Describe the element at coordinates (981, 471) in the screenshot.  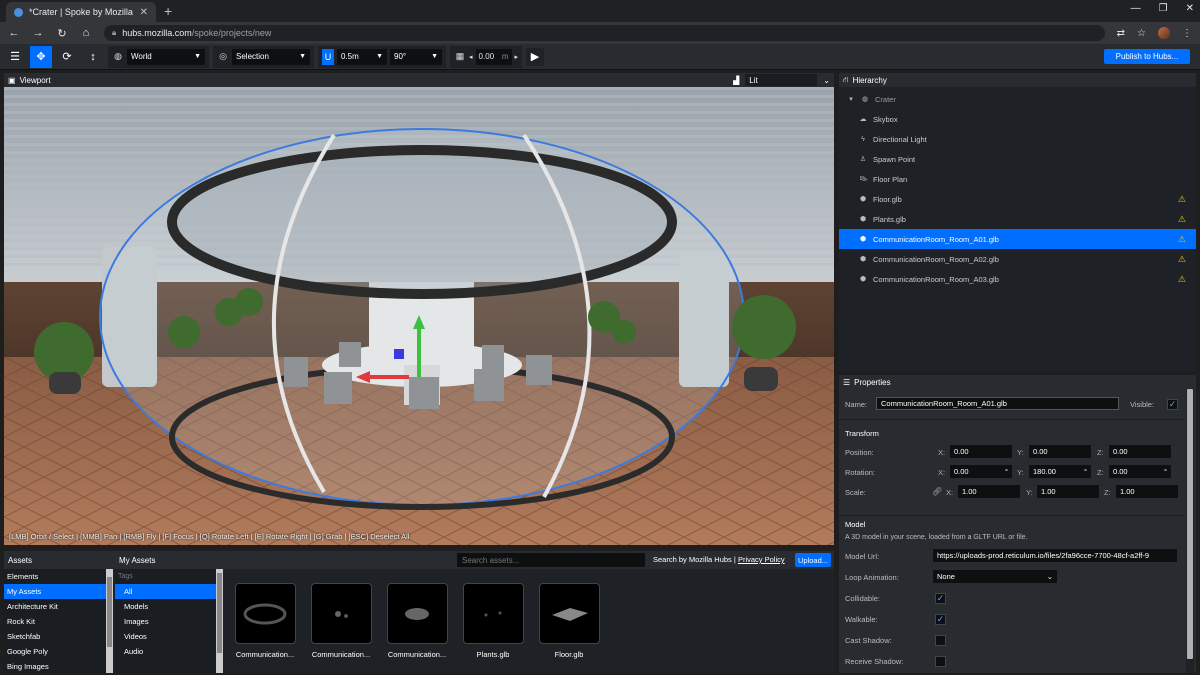
I see `rotation-x-input: 0.00 °` at that location.